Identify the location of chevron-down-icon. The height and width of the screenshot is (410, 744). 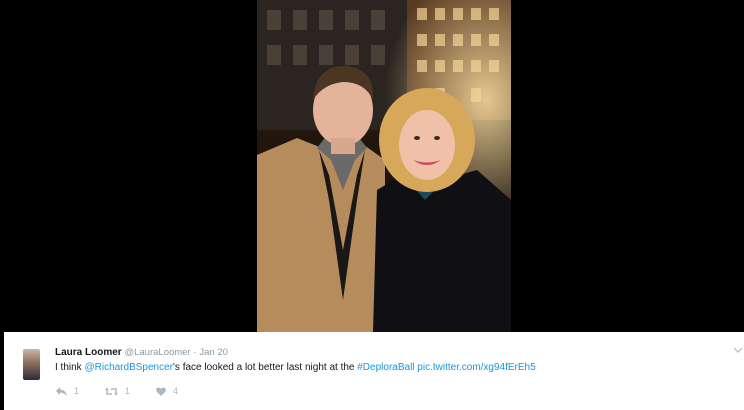
(738, 350).